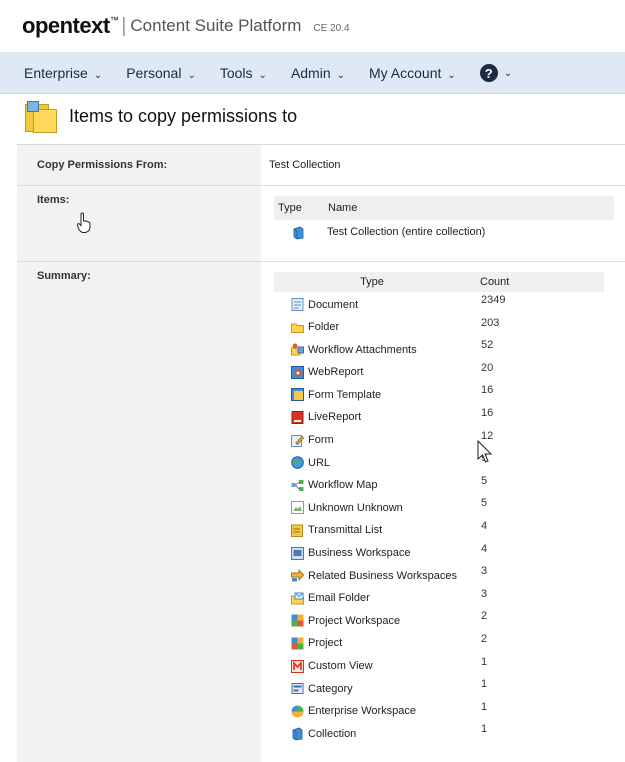 Image resolution: width=625 pixels, height=762 pixels. I want to click on folder-icon, so click(297, 327).